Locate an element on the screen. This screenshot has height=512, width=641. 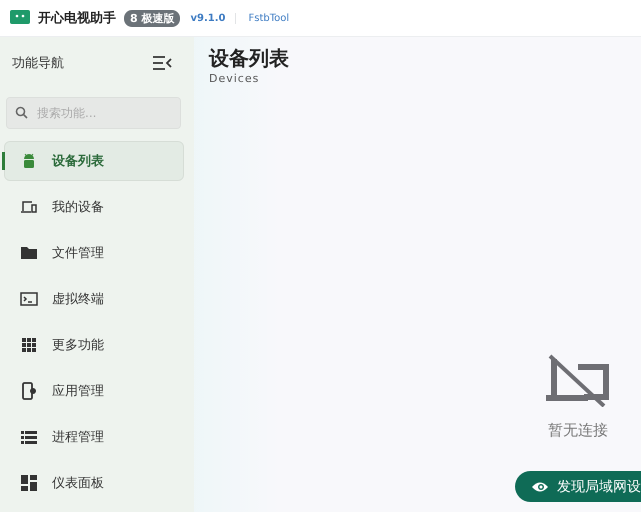
nav-item: 更多功能 is located at coordinates (94, 345).